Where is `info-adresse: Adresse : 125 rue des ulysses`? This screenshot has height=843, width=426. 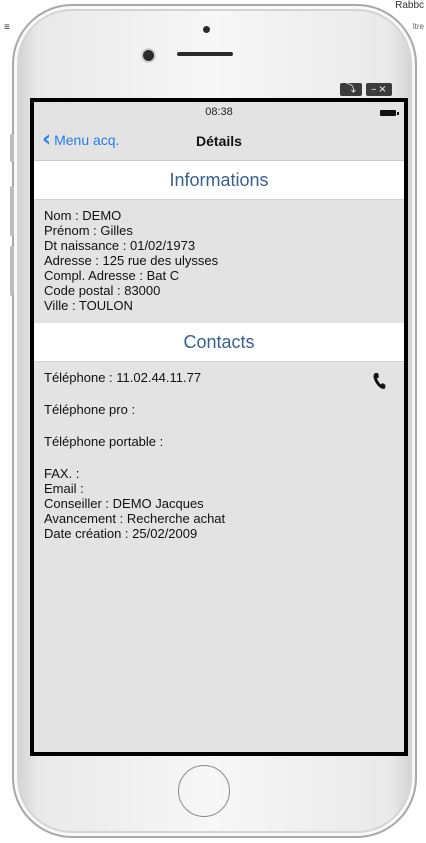
info-adresse: Adresse : 125 rue des ulysses is located at coordinates (131, 260).